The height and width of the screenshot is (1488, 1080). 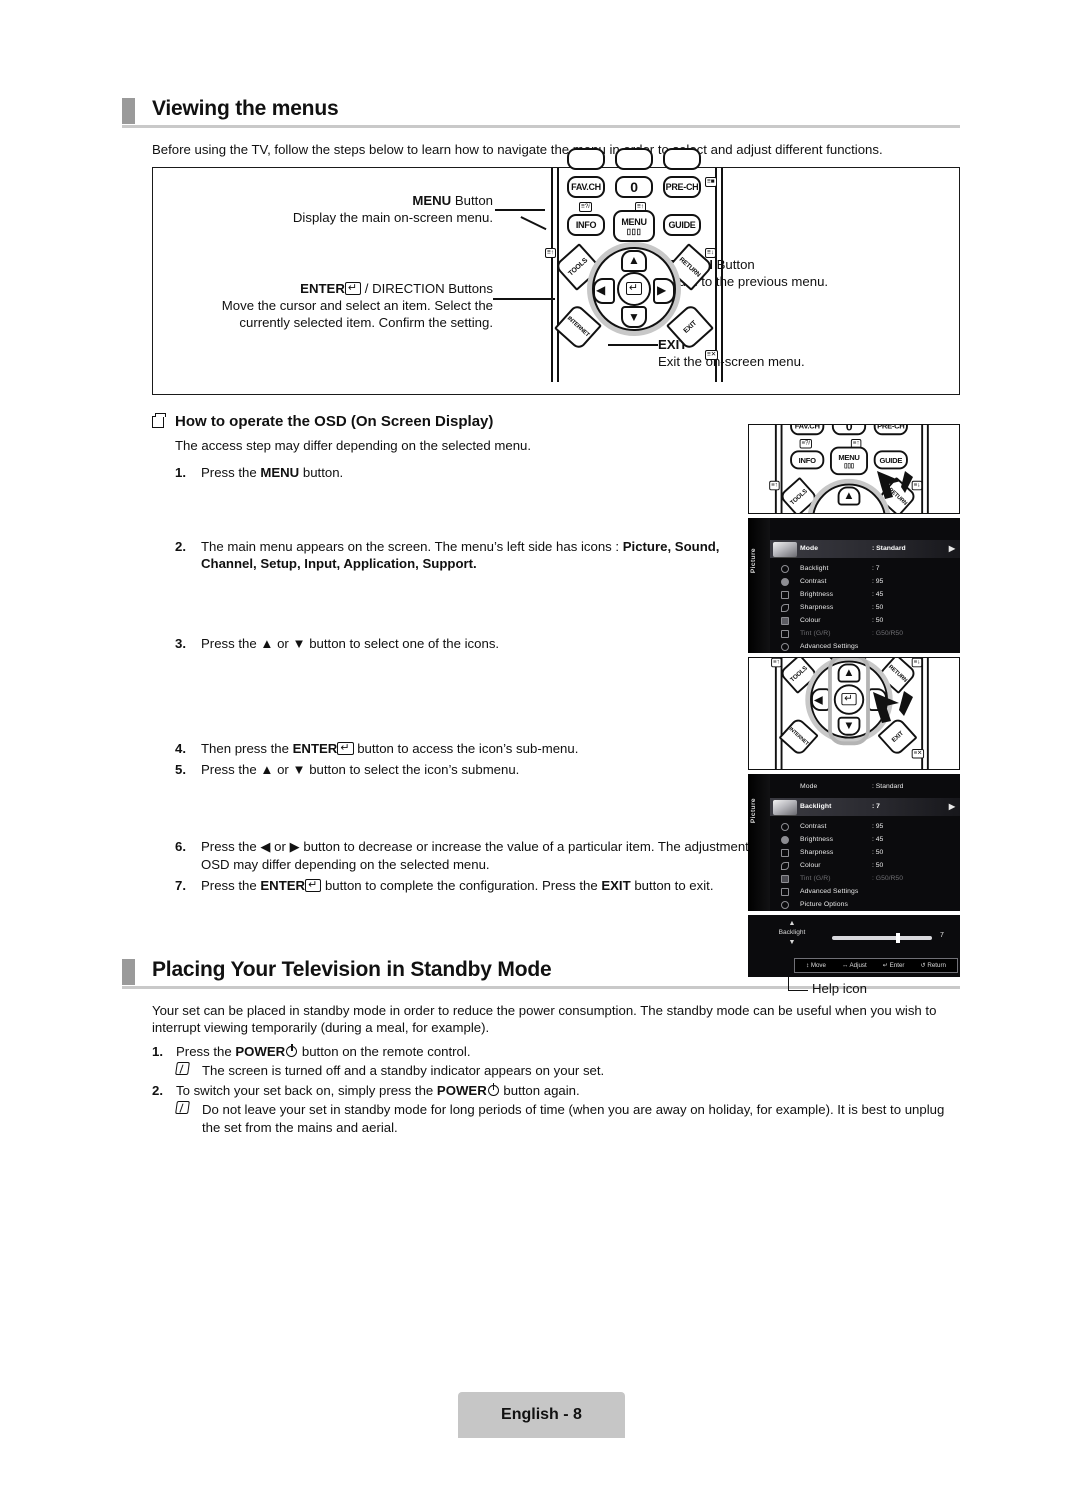 I want to click on remote-button-info: INFO, so click(x=586, y=225).